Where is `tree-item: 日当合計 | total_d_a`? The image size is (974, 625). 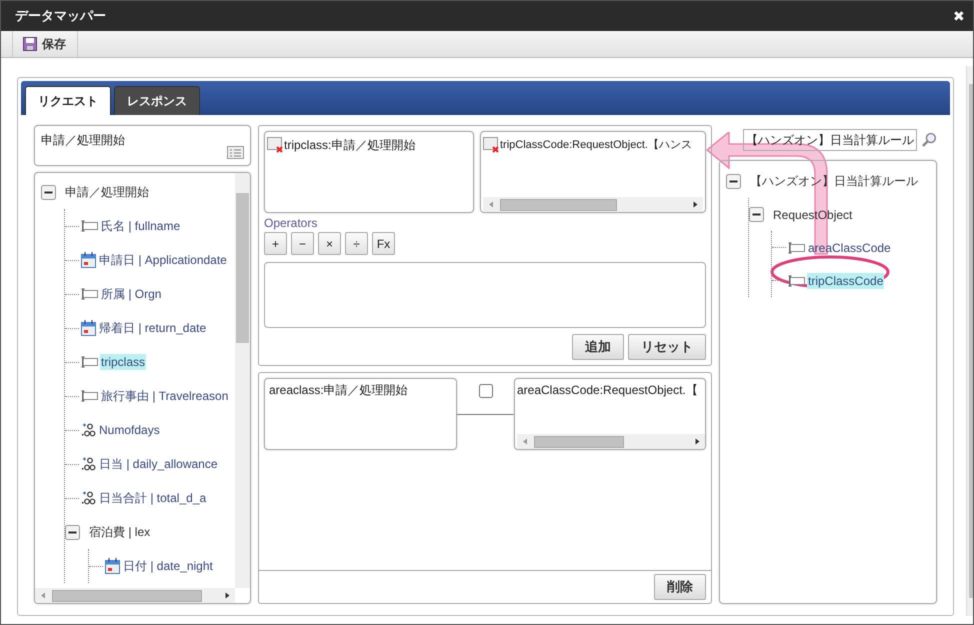
tree-item: 日当合計 | total_d_a is located at coordinates (153, 498).